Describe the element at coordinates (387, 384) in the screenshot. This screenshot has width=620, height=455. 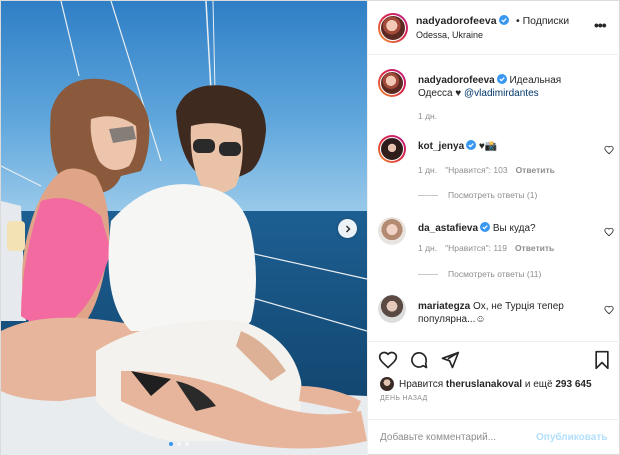
I see `liker-avatar` at that location.